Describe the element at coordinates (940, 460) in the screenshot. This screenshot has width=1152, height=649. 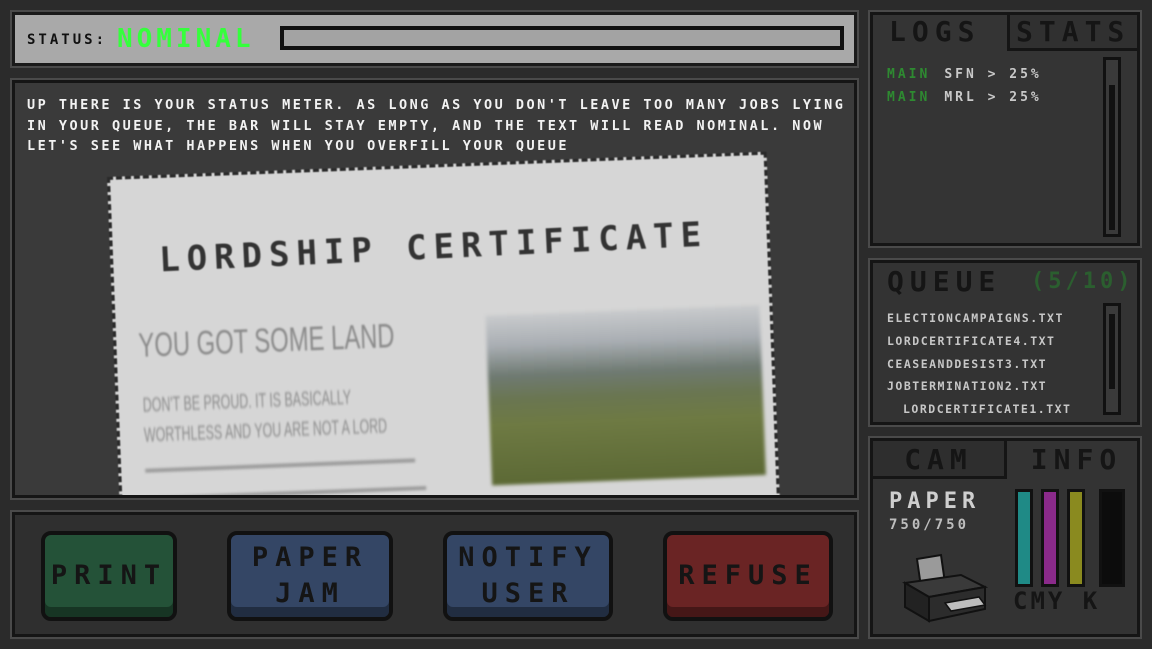
I see `tab-cam: CAM` at that location.